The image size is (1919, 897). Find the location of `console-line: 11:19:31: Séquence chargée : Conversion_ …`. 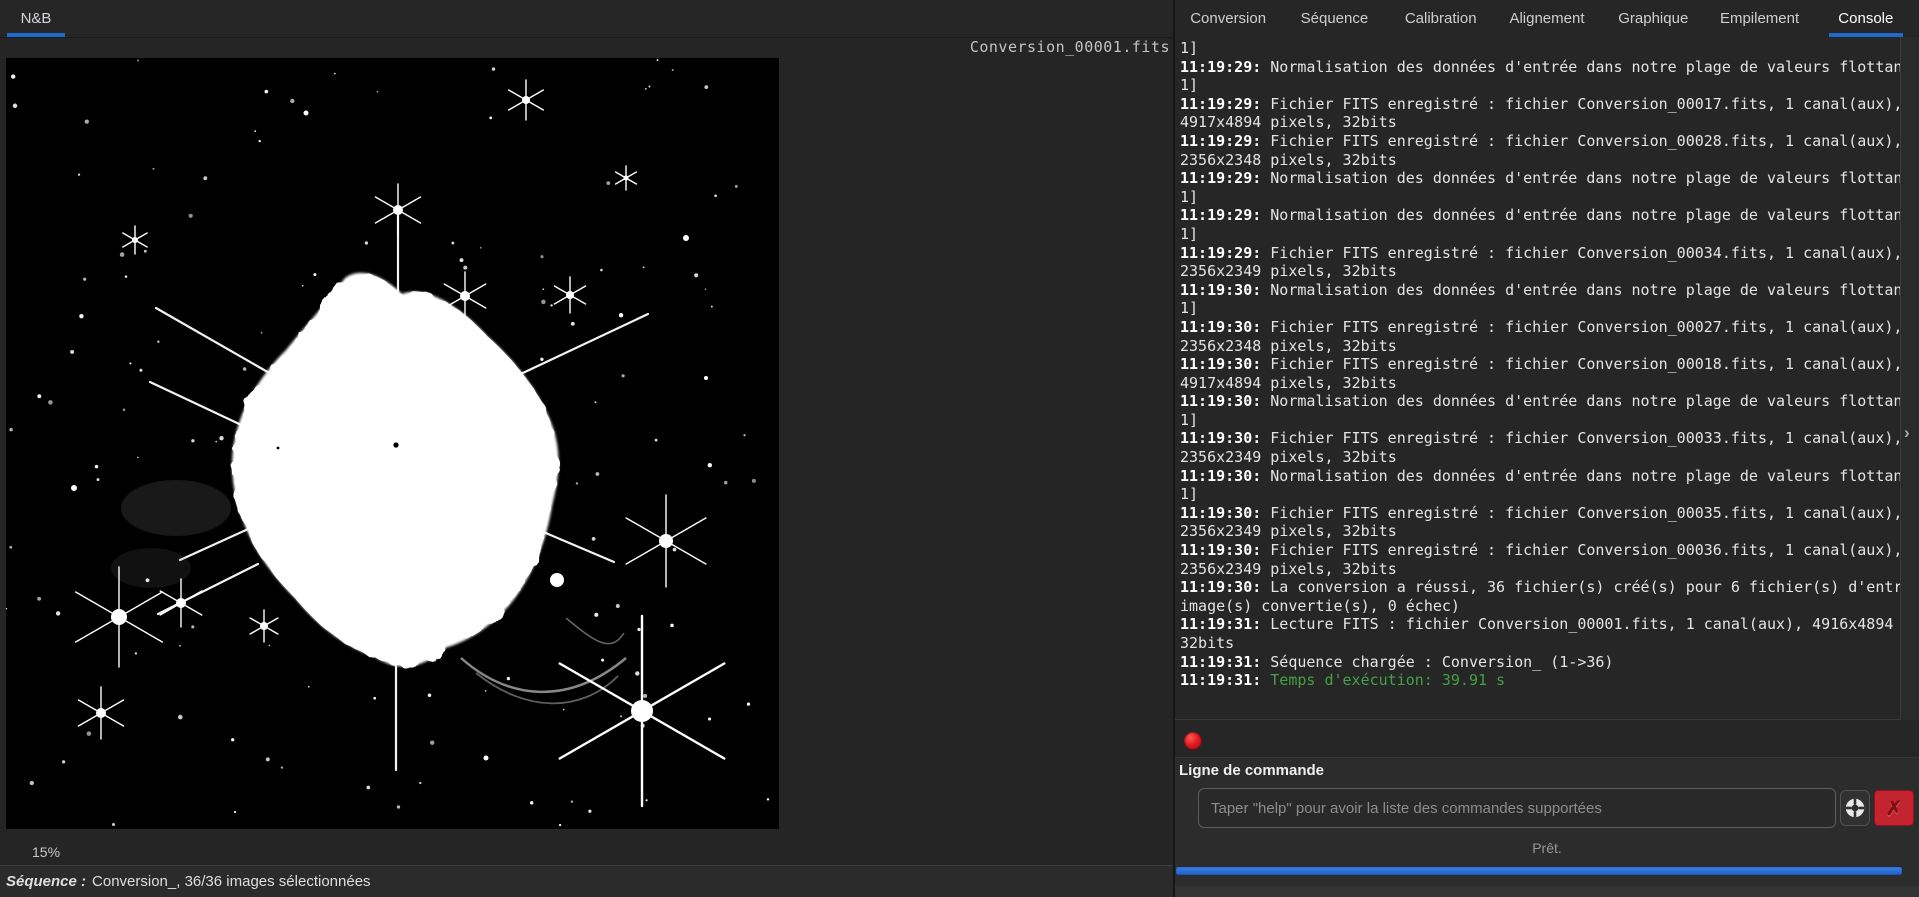

console-line: 11:19:31: Séquence chargée : Conversion_ … is located at coordinates (1397, 661).